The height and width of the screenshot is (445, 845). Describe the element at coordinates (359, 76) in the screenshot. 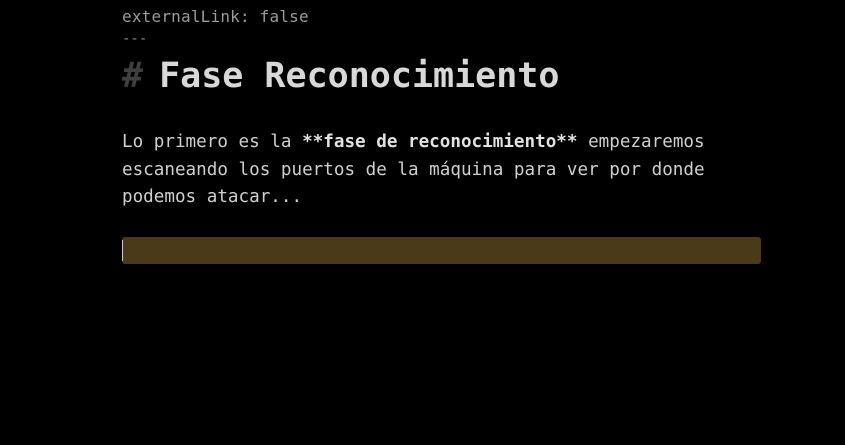

I see `heading-text: Fase Reconocimiento` at that location.